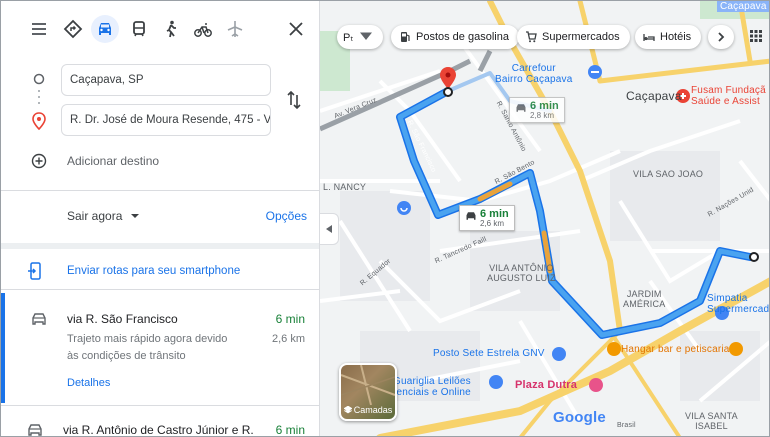 This screenshot has height=437, width=770. Describe the element at coordinates (676, 37) in the screenshot. I see `chip-hotels-label: Hotéis` at that location.